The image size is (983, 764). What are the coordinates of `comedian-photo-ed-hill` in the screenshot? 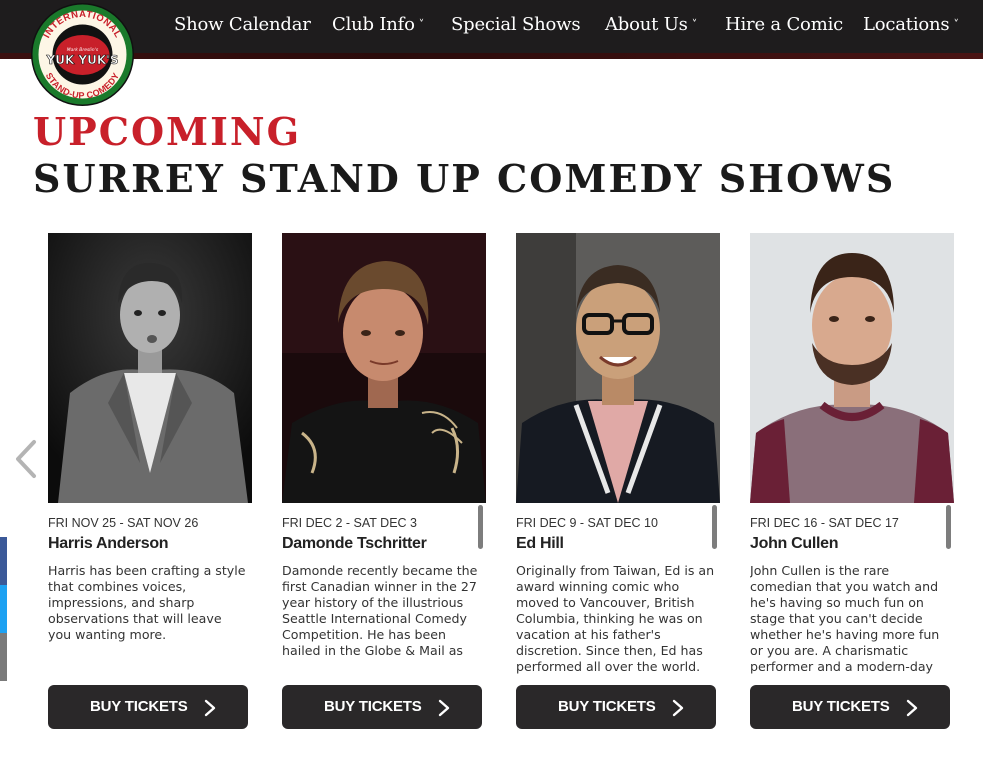 It's located at (618, 368).